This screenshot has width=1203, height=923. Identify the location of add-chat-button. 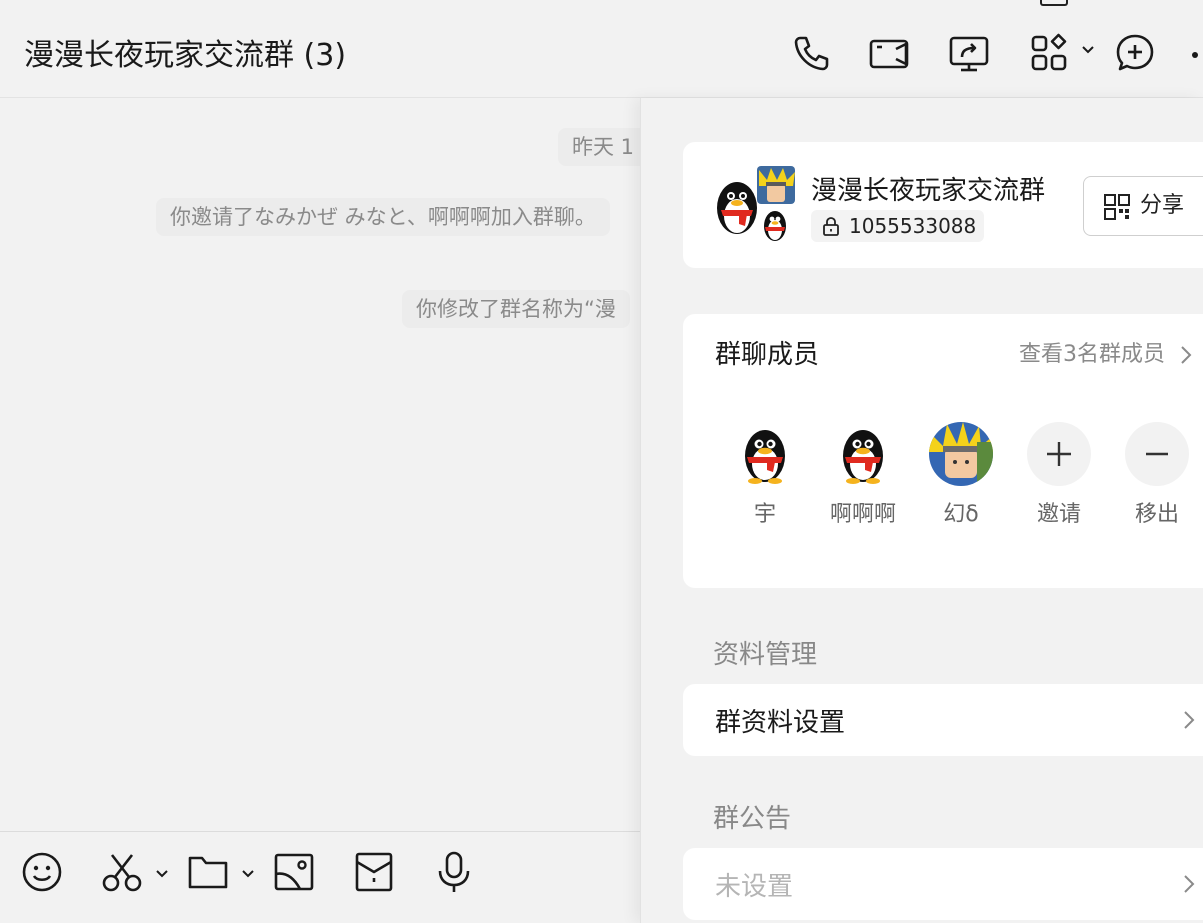
(1135, 53).